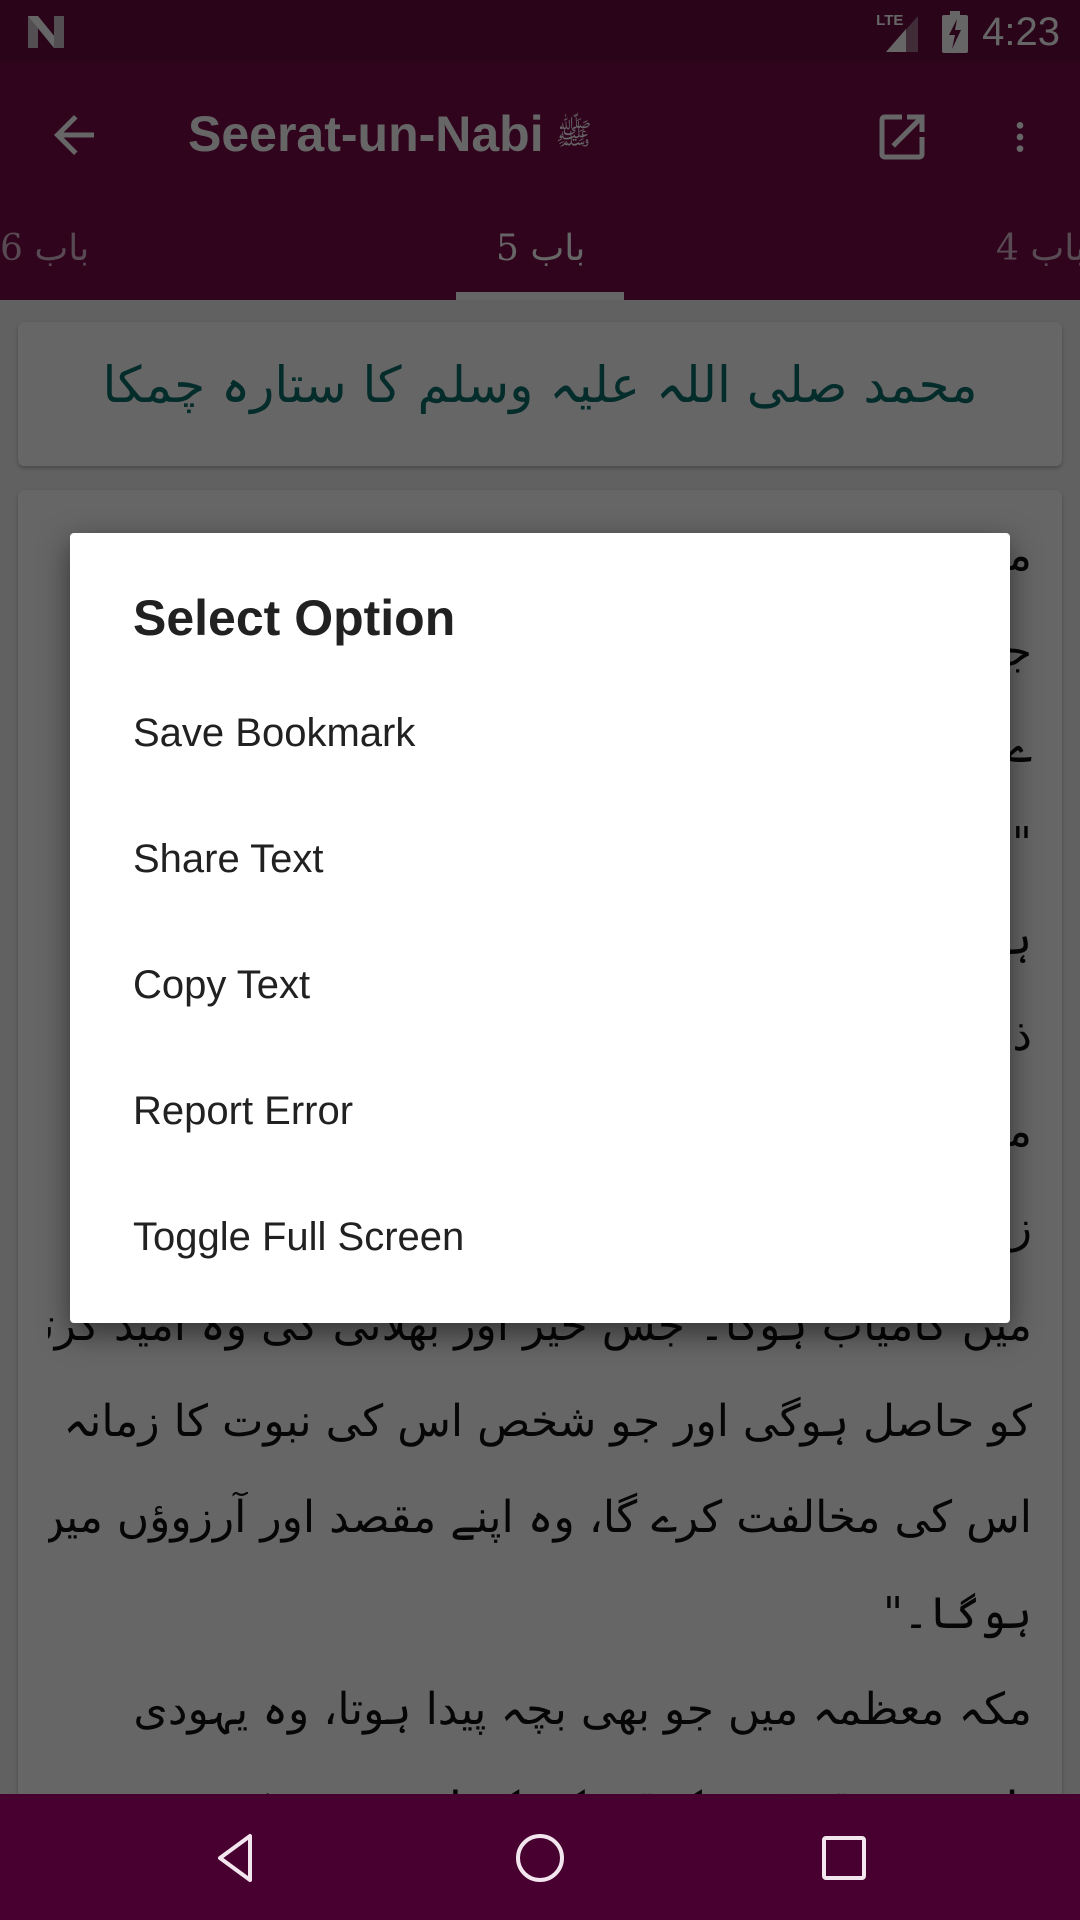 The image size is (1080, 1920). I want to click on option-report-error: Report Error, so click(540, 1114).